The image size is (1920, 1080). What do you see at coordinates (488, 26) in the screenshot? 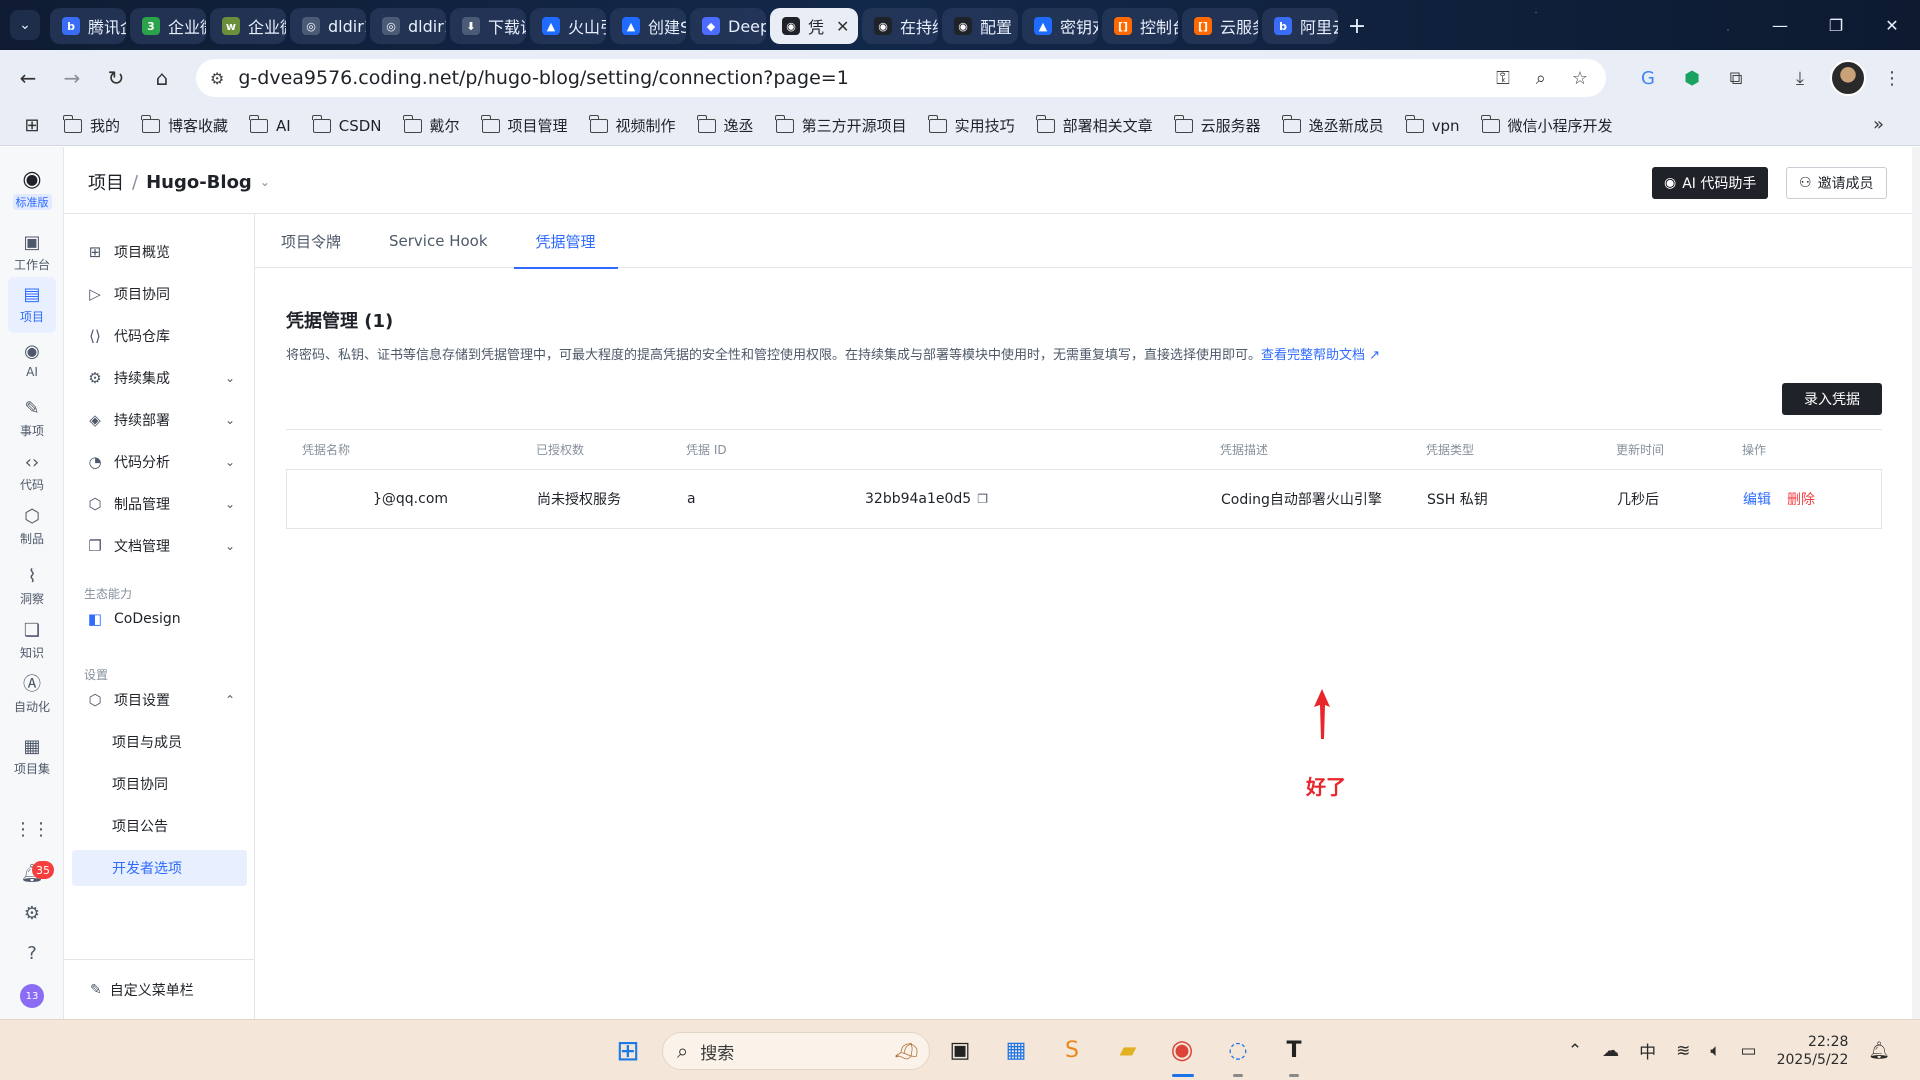
I see `browser-tab: ⬇ 下载证` at bounding box center [488, 26].